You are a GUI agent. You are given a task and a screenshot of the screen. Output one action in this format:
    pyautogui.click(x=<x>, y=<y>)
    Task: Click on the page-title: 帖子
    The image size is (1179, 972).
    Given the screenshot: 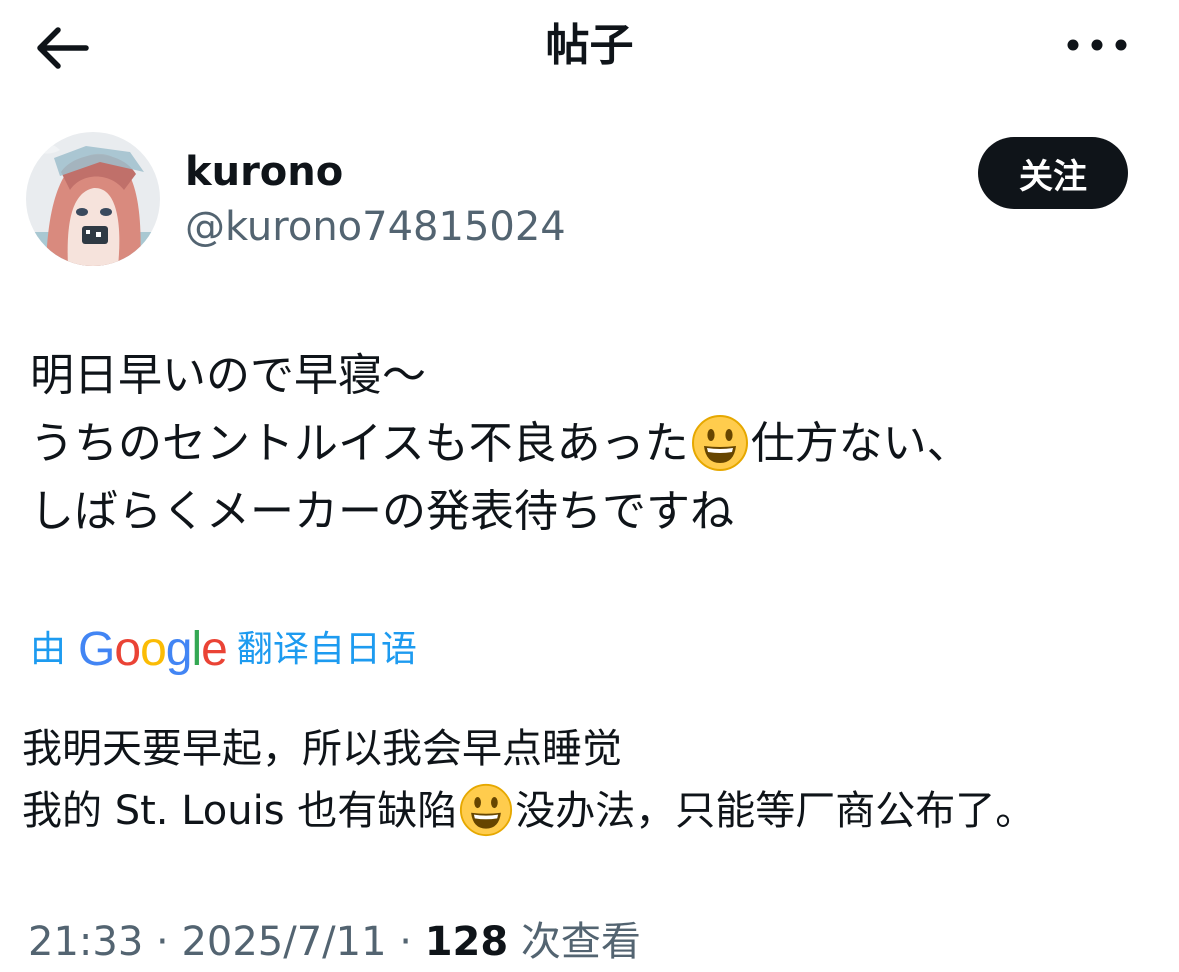 What is the action you would take?
    pyautogui.click(x=589, y=45)
    